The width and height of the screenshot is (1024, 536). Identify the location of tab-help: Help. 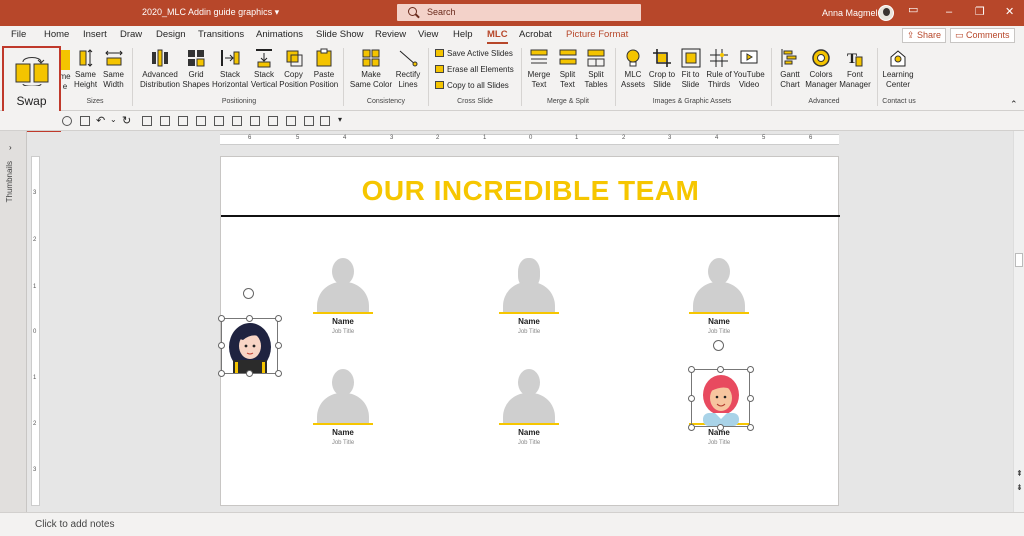
(463, 34).